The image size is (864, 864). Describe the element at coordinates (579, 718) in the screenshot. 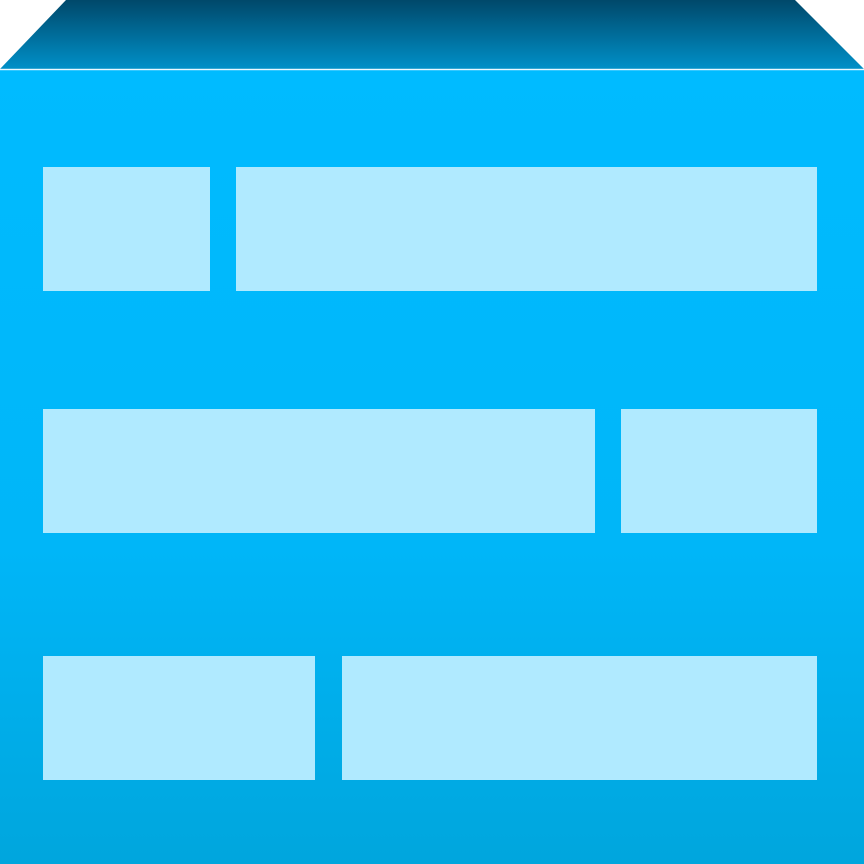

I see `brick-row3-long` at that location.